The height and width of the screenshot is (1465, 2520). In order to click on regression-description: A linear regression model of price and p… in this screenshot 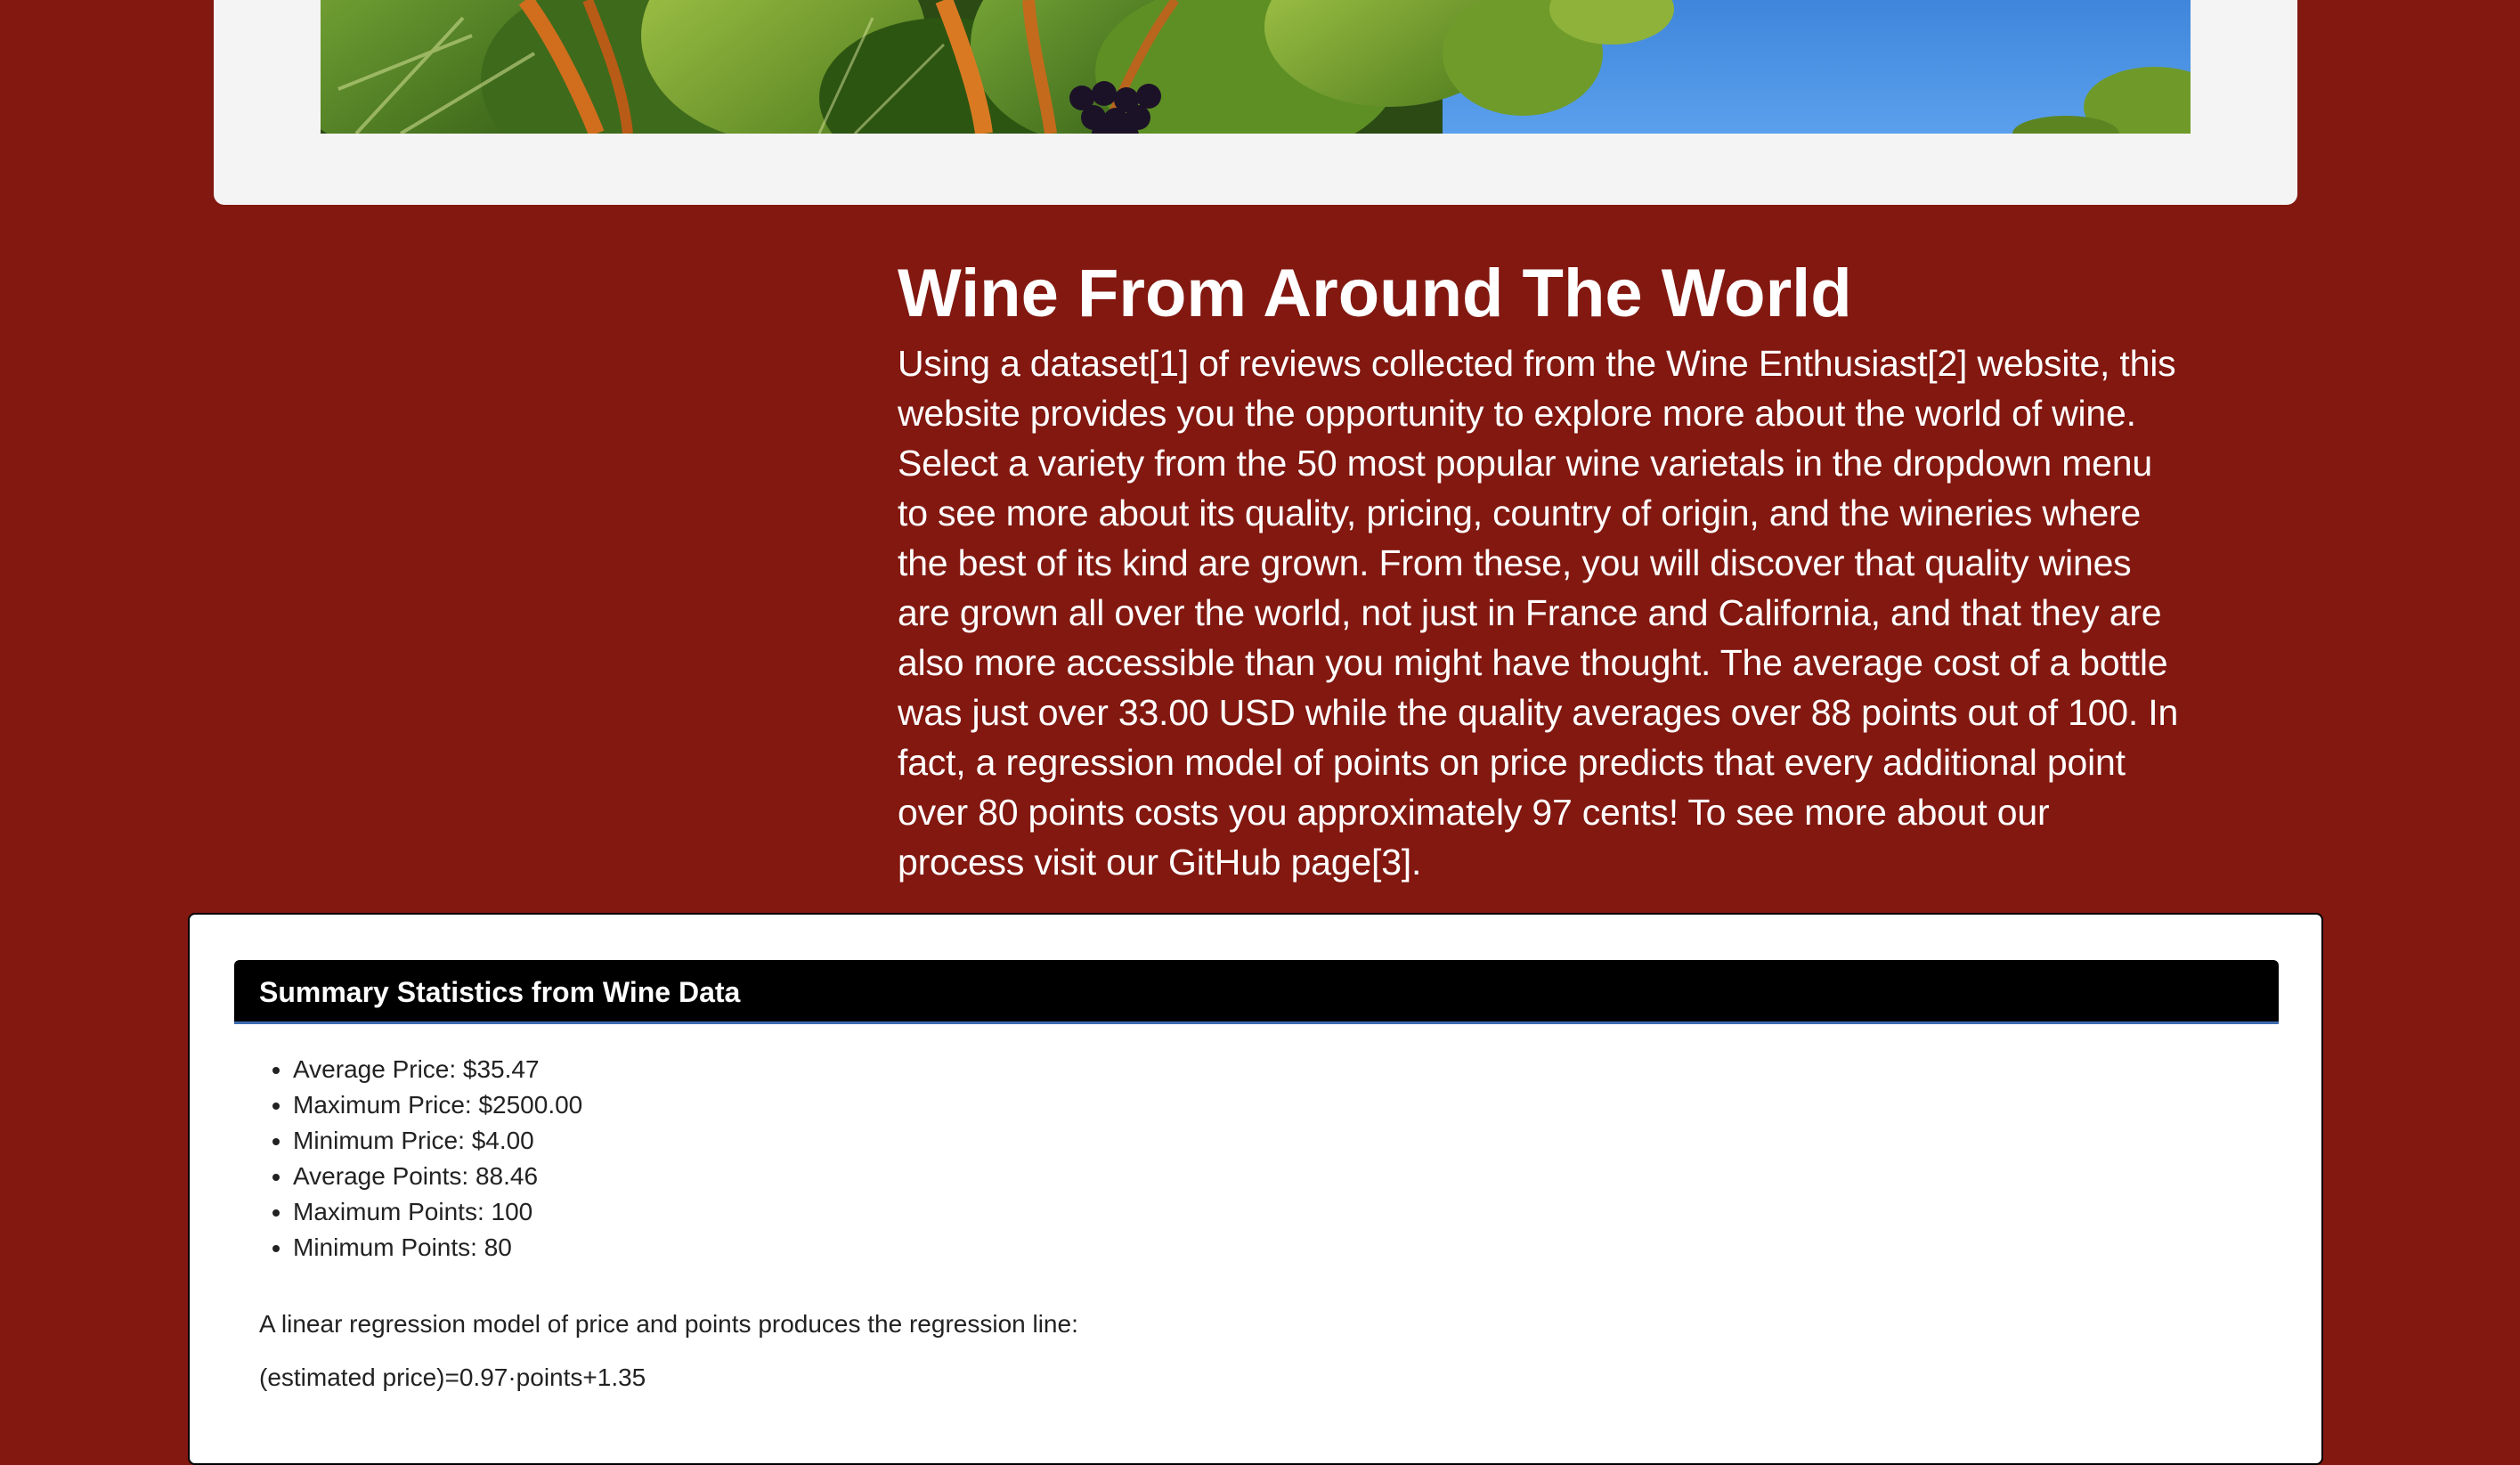, I will do `click(668, 1324)`.